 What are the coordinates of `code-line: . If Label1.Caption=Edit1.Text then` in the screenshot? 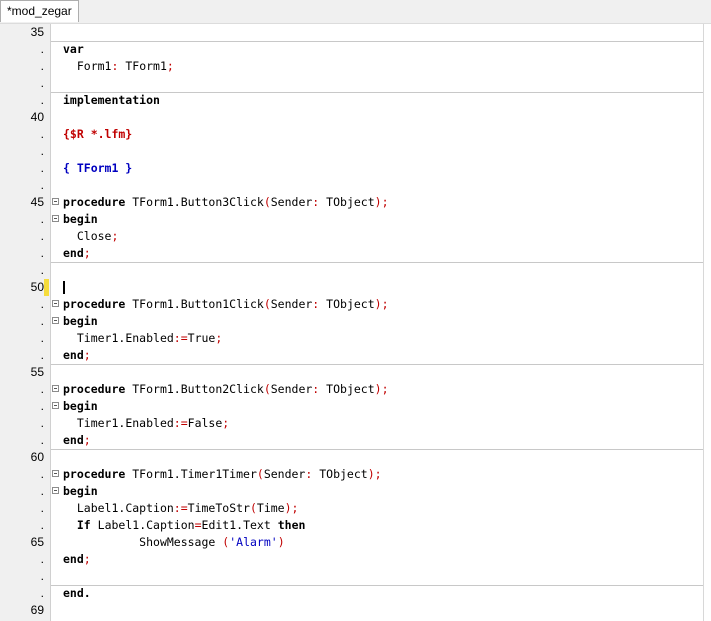 It's located at (355, 525).